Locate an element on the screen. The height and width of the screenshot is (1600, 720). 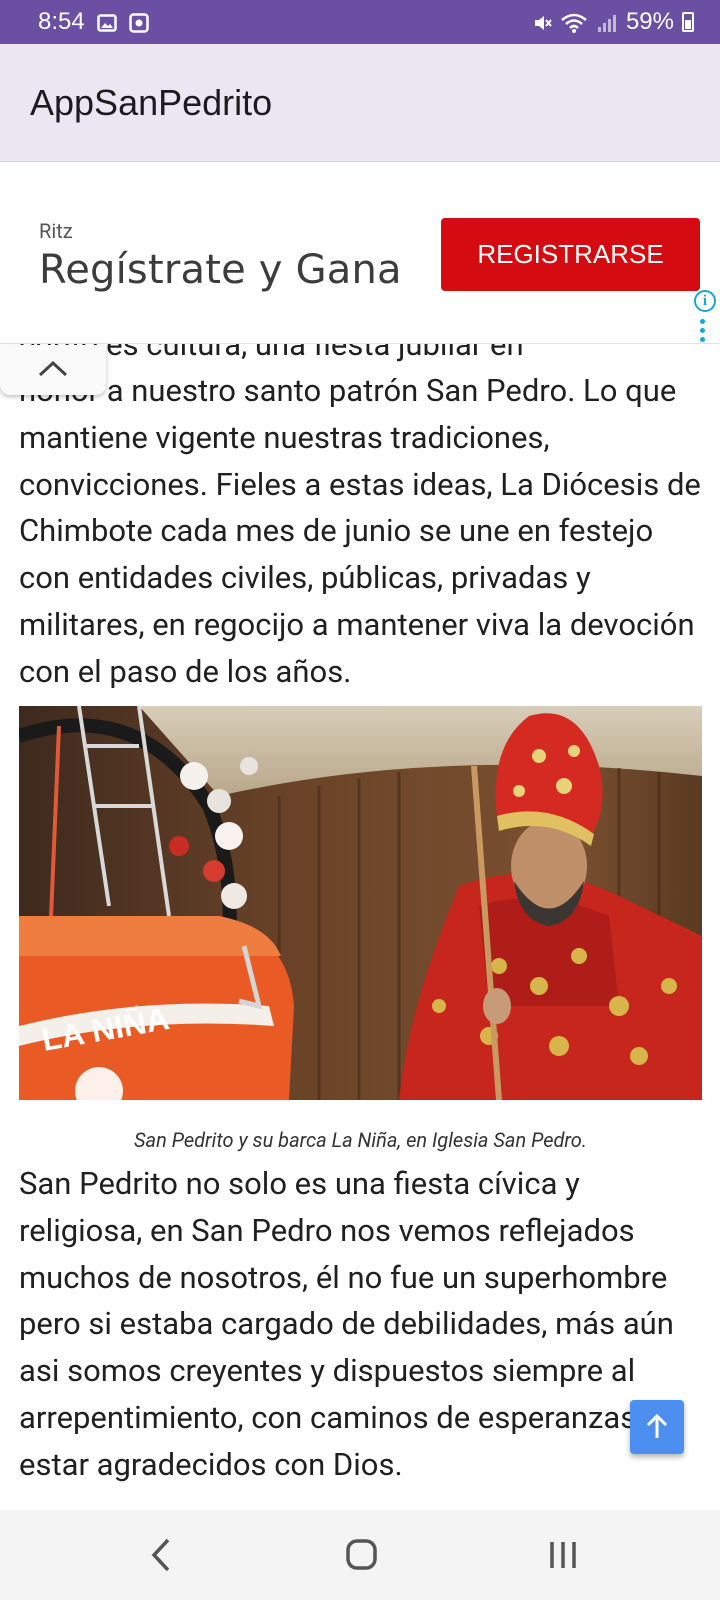
system-nav-bar is located at coordinates (360, 1555).